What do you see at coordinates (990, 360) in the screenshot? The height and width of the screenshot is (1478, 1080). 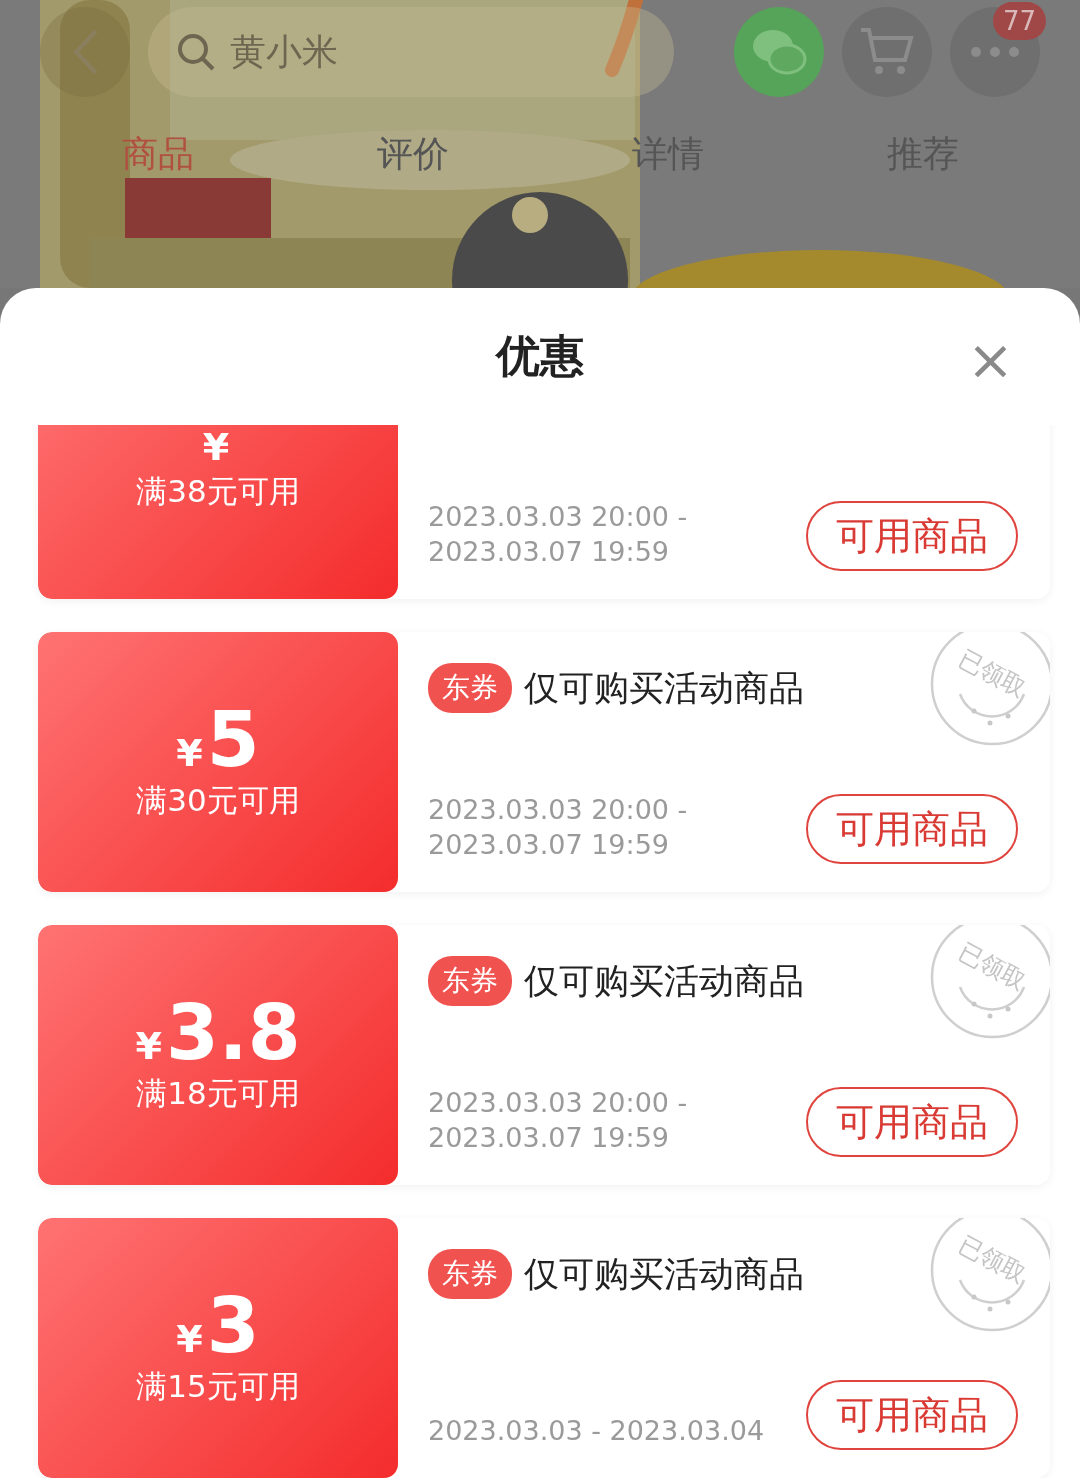 I see `close-button: ×` at bounding box center [990, 360].